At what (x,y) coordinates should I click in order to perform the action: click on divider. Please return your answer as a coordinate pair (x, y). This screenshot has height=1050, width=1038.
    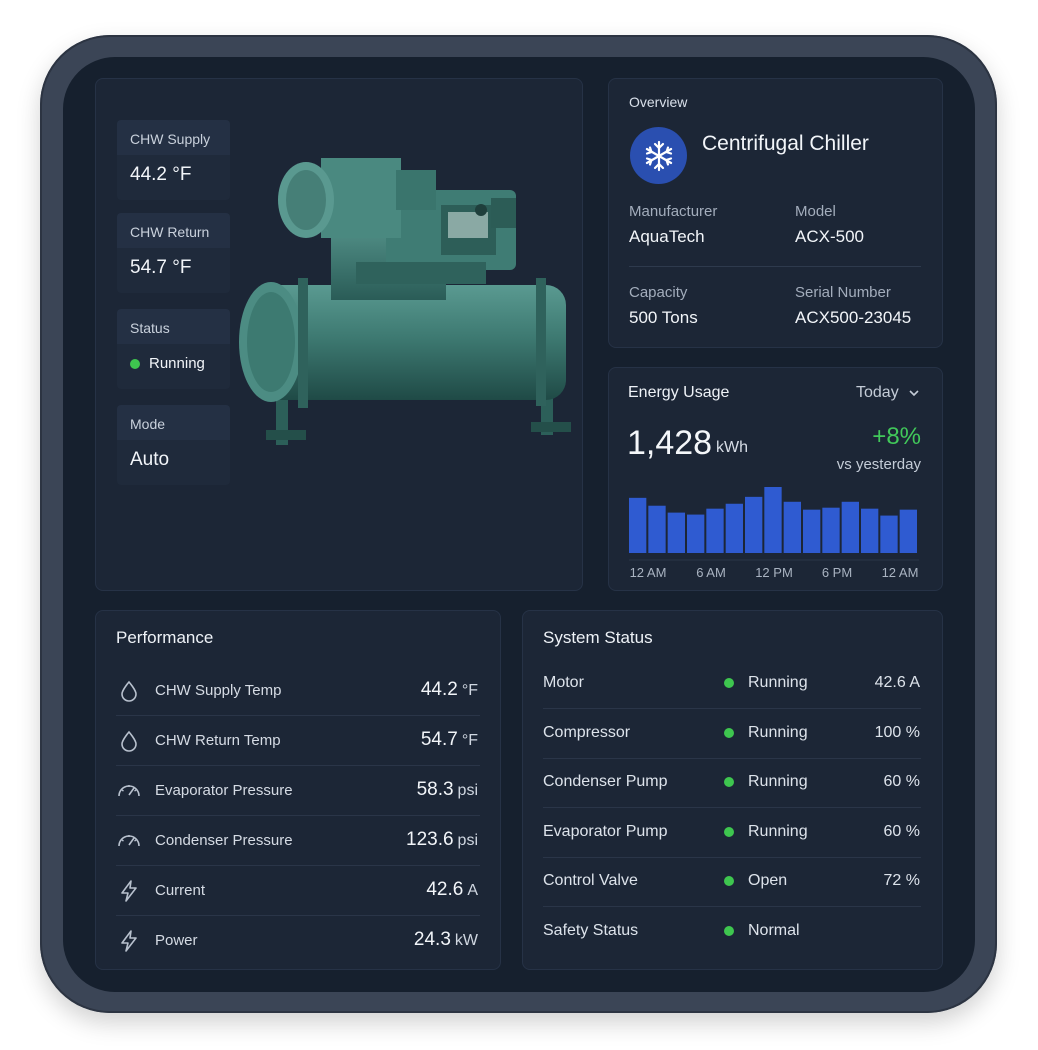
    Looking at the image, I should click on (775, 266).